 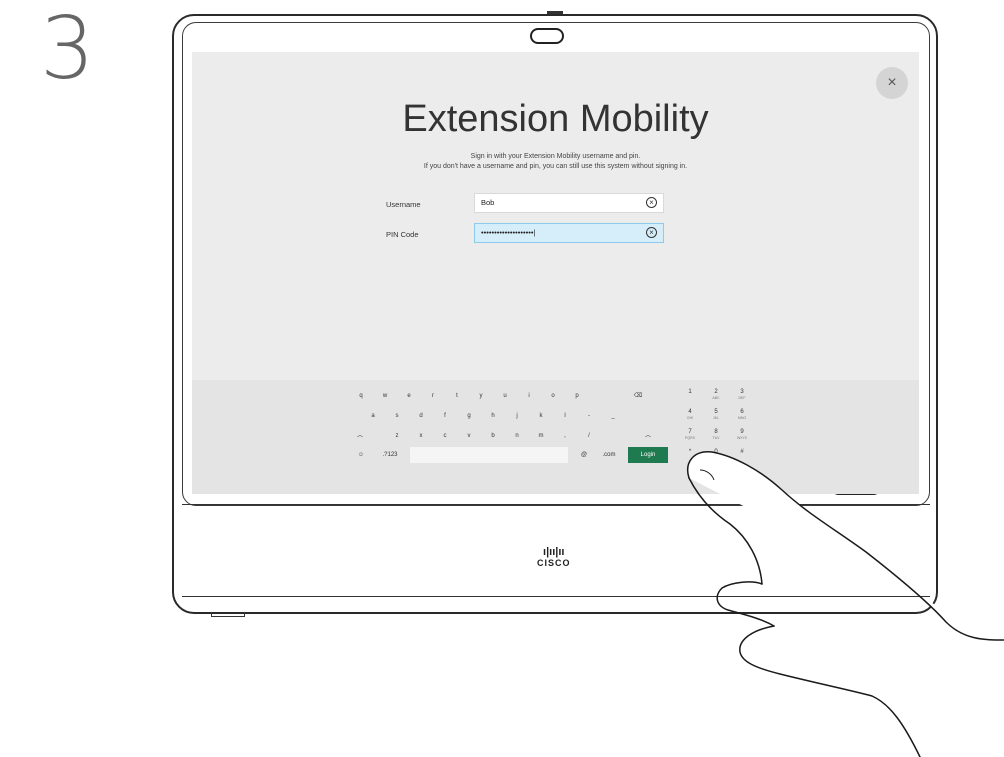 I want to click on pointing-hand-icon, so click(x=845, y=604).